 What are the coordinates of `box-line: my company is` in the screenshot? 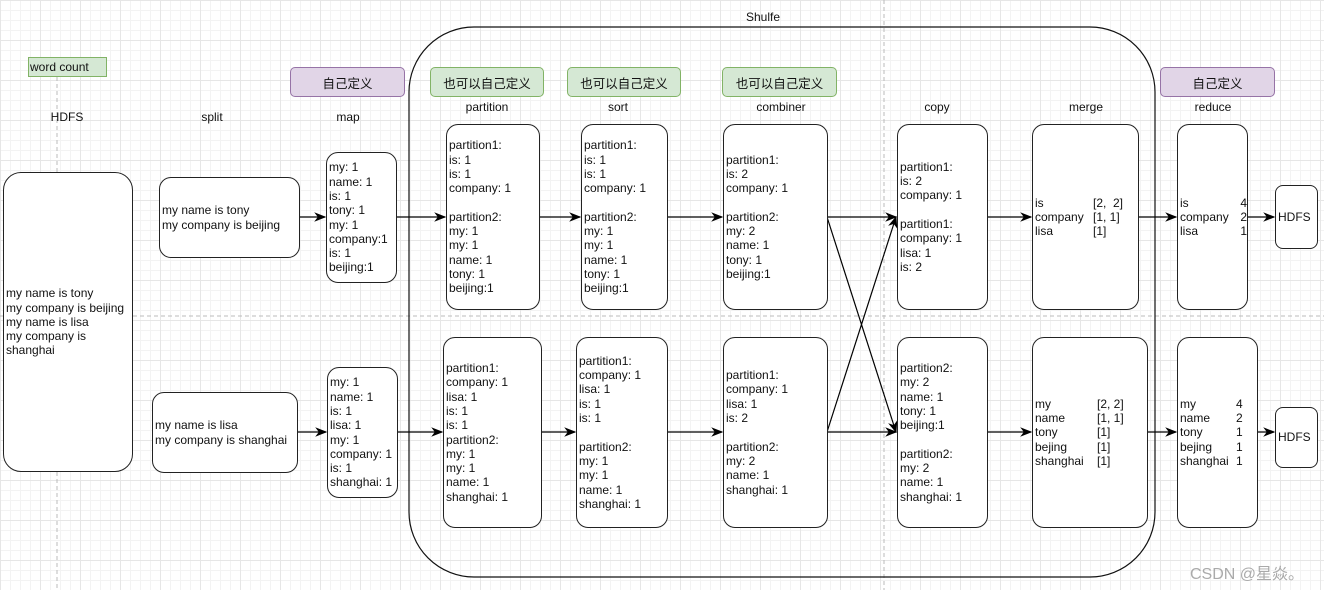 It's located at (46, 336).